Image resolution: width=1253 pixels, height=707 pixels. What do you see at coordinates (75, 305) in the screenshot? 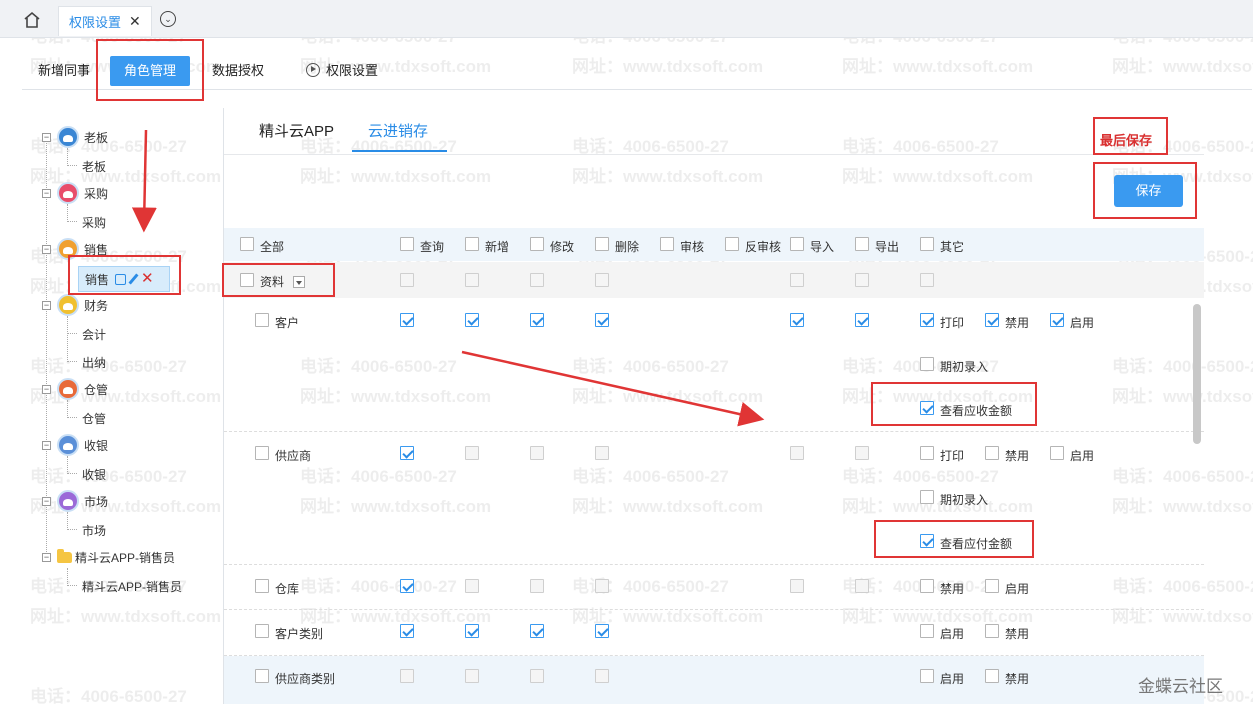
I see `tree-node-finance: − 财务` at bounding box center [75, 305].